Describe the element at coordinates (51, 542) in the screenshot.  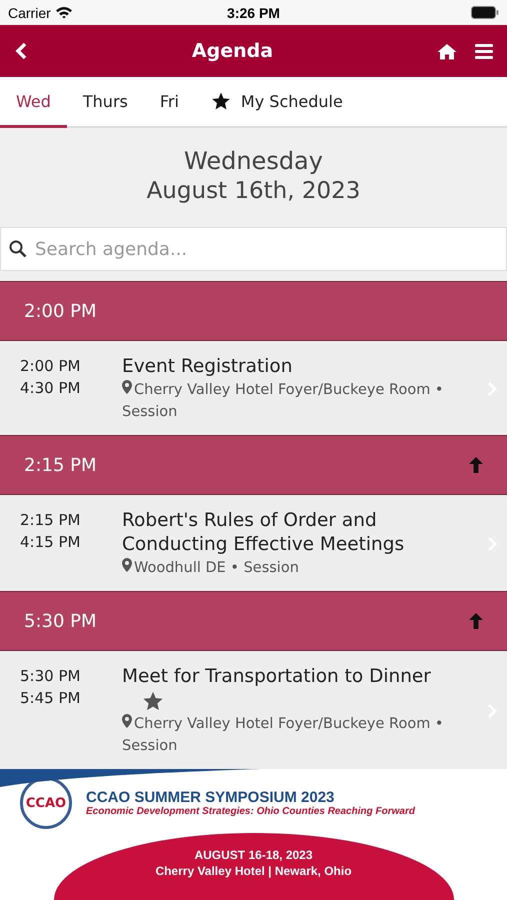
I see `end-time: 4:15 PM` at that location.